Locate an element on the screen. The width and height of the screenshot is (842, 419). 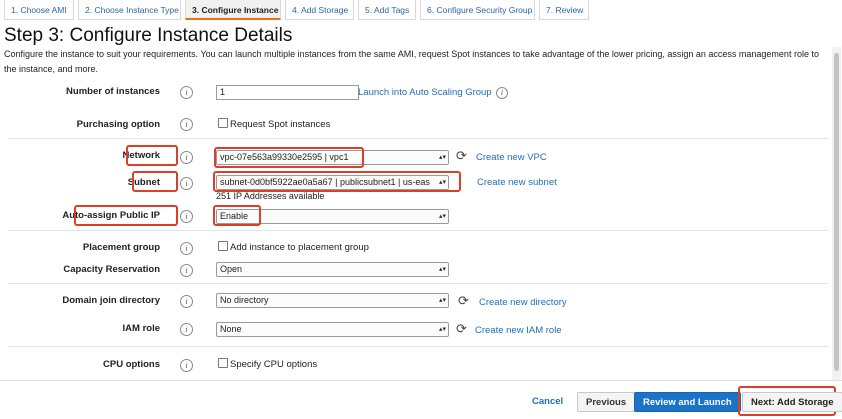
tab-add-storage: 4. Add Storage is located at coordinates (319, 10).